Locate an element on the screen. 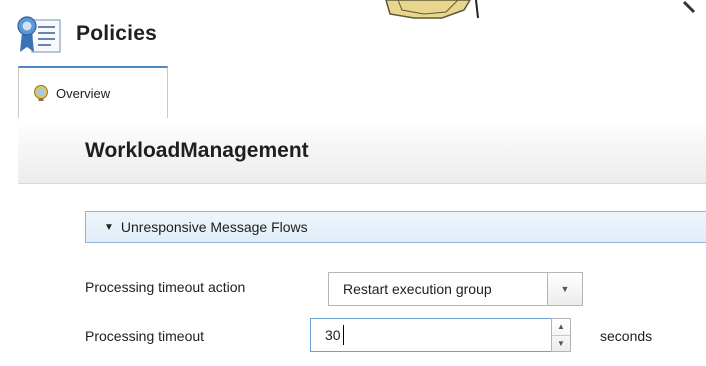  overview-icon is located at coordinates (41, 93).